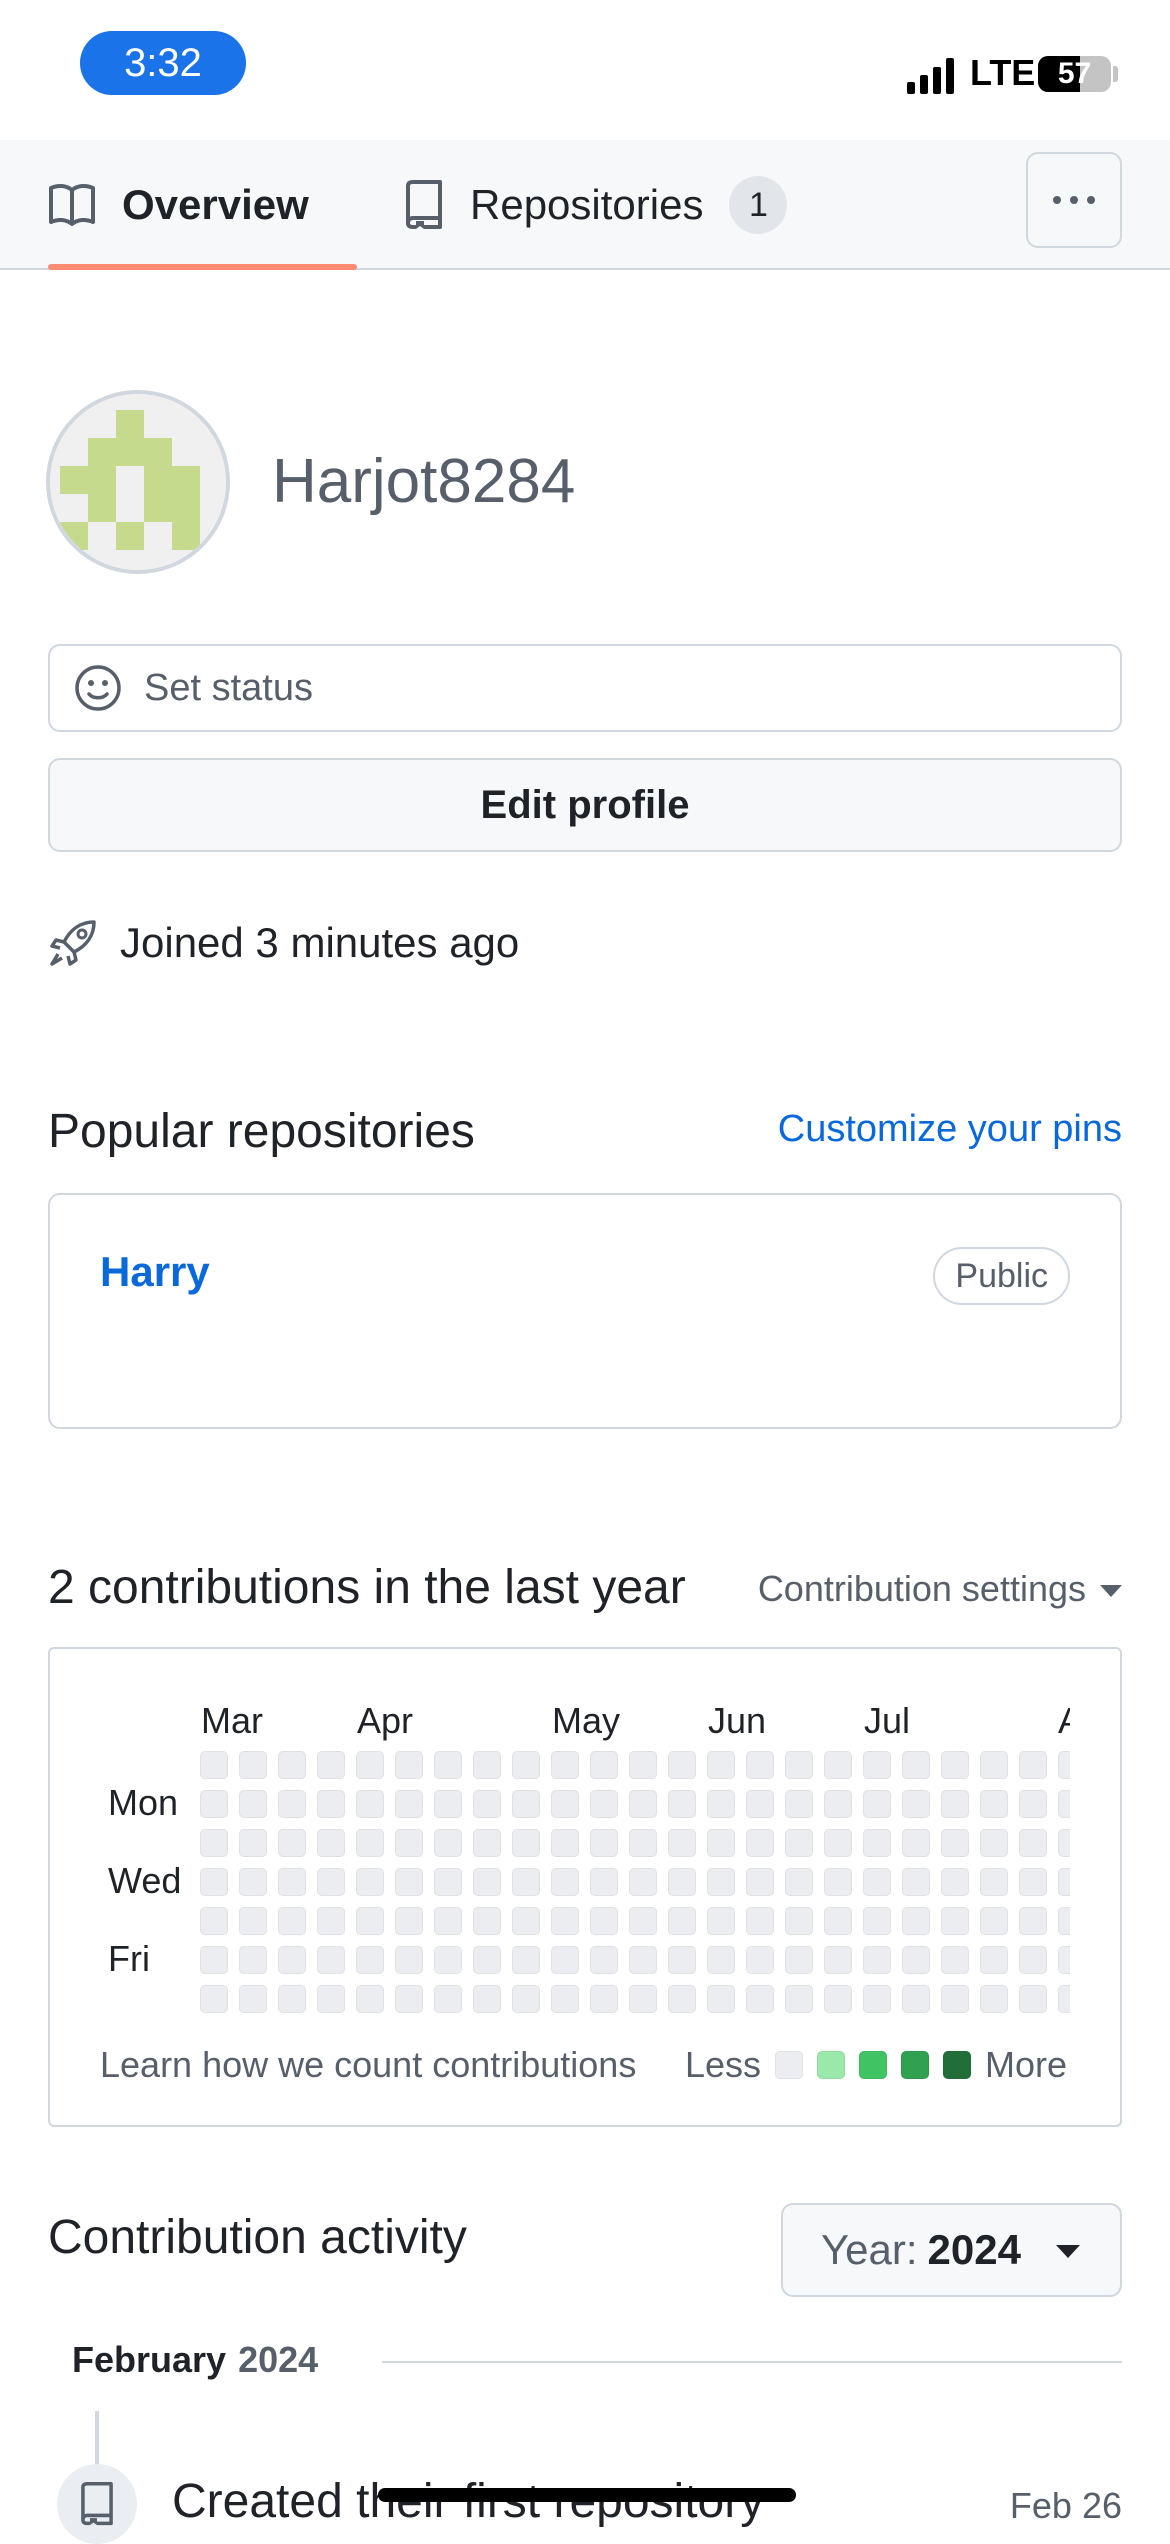 The image size is (1170, 2544). Describe the element at coordinates (138, 482) in the screenshot. I see `avatar` at that location.